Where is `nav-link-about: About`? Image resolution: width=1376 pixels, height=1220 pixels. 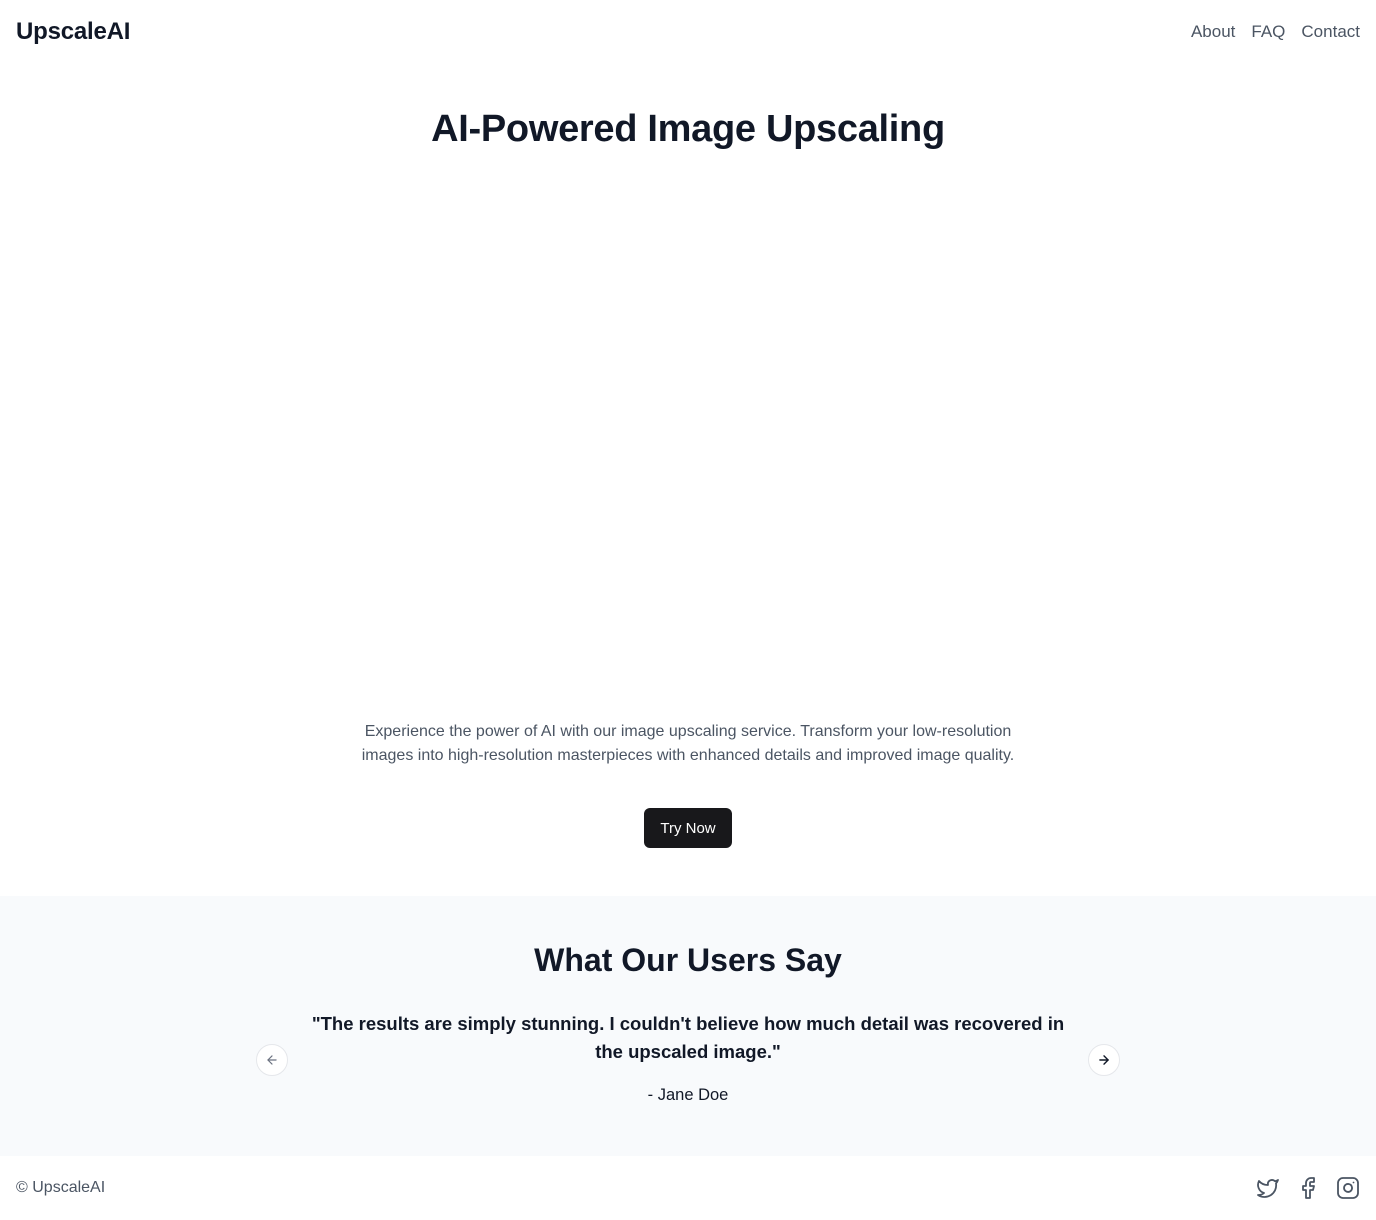
nav-link-about: About is located at coordinates (1213, 32).